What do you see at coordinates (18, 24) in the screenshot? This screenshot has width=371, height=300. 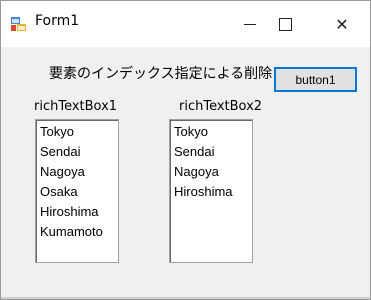 I see `app-icon` at bounding box center [18, 24].